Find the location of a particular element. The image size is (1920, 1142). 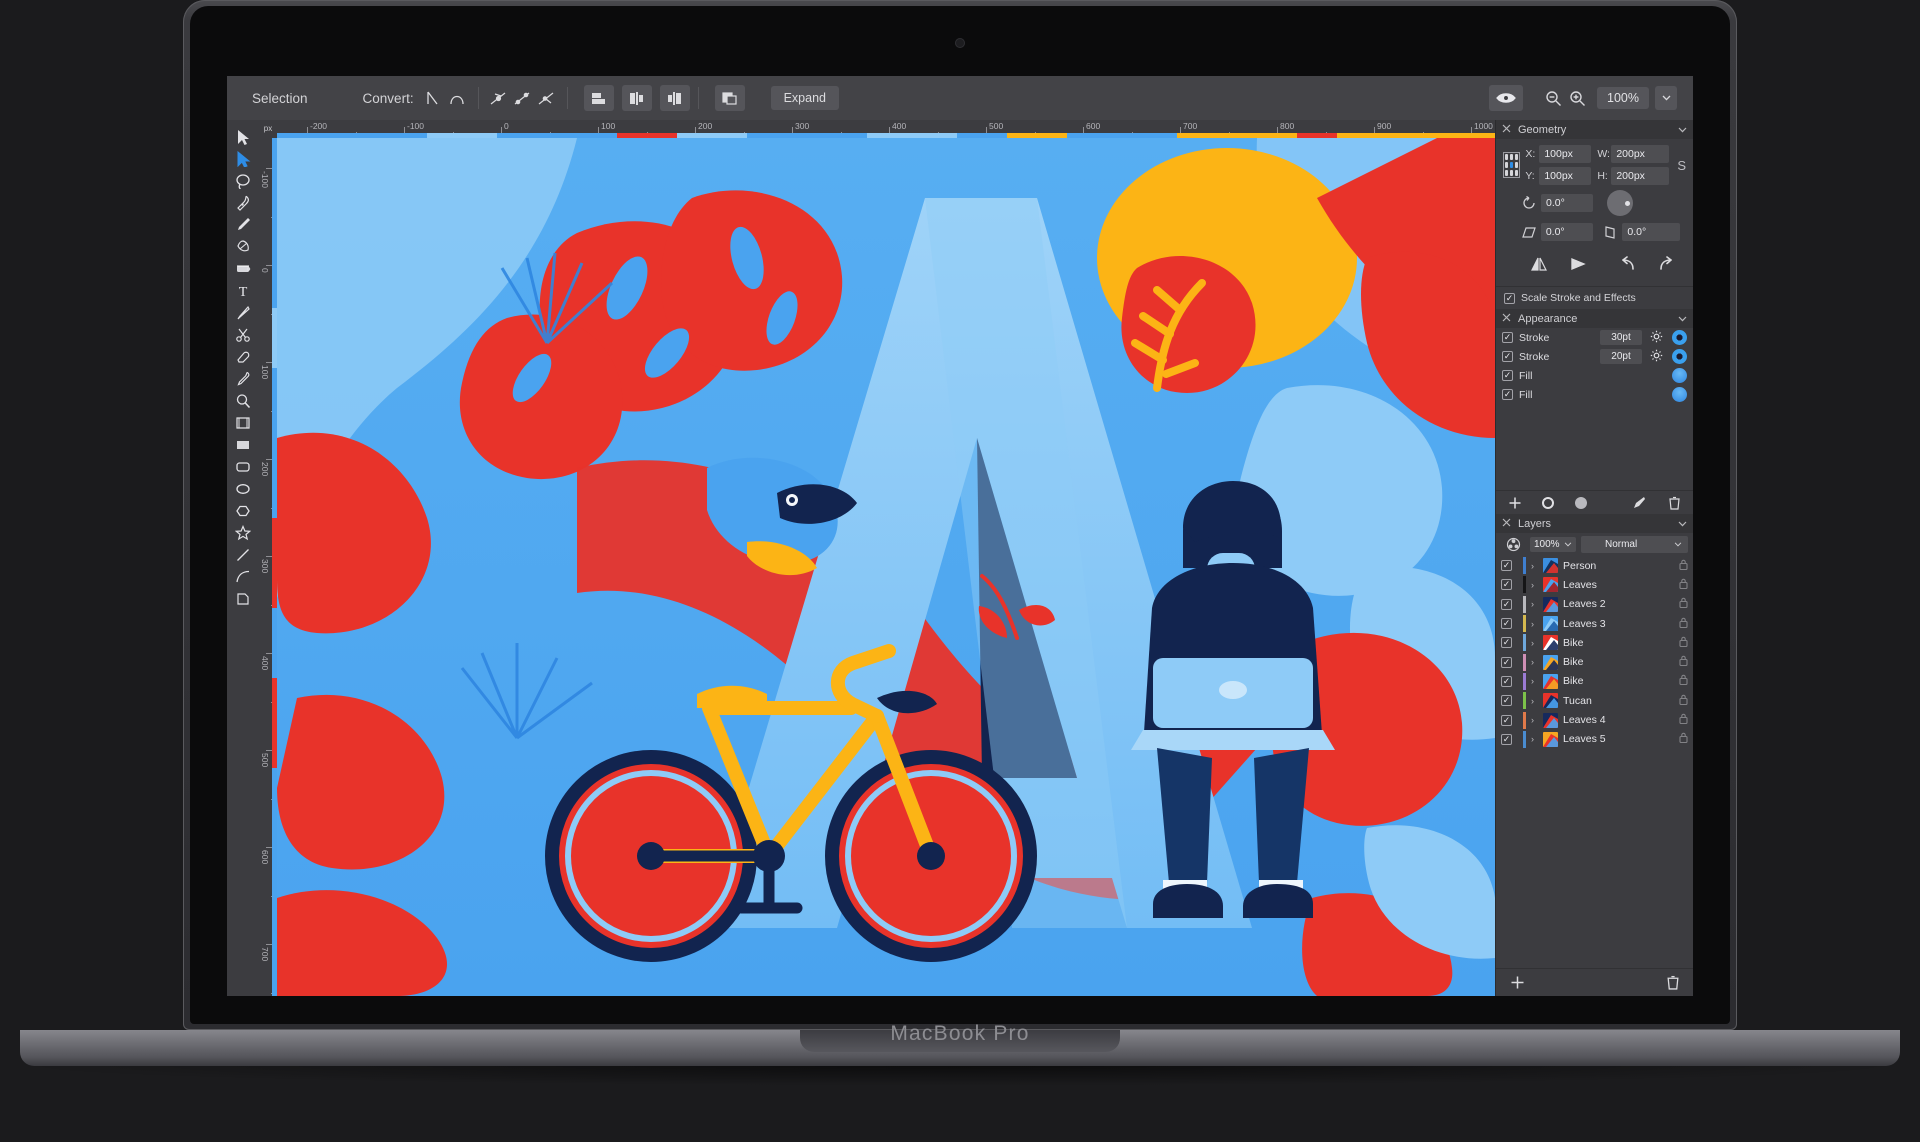

add-icon is located at coordinates (1515, 503).